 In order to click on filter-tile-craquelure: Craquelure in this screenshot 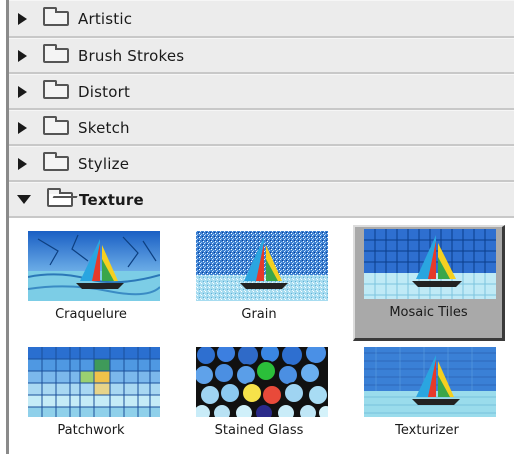, I will do `click(91, 283)`.